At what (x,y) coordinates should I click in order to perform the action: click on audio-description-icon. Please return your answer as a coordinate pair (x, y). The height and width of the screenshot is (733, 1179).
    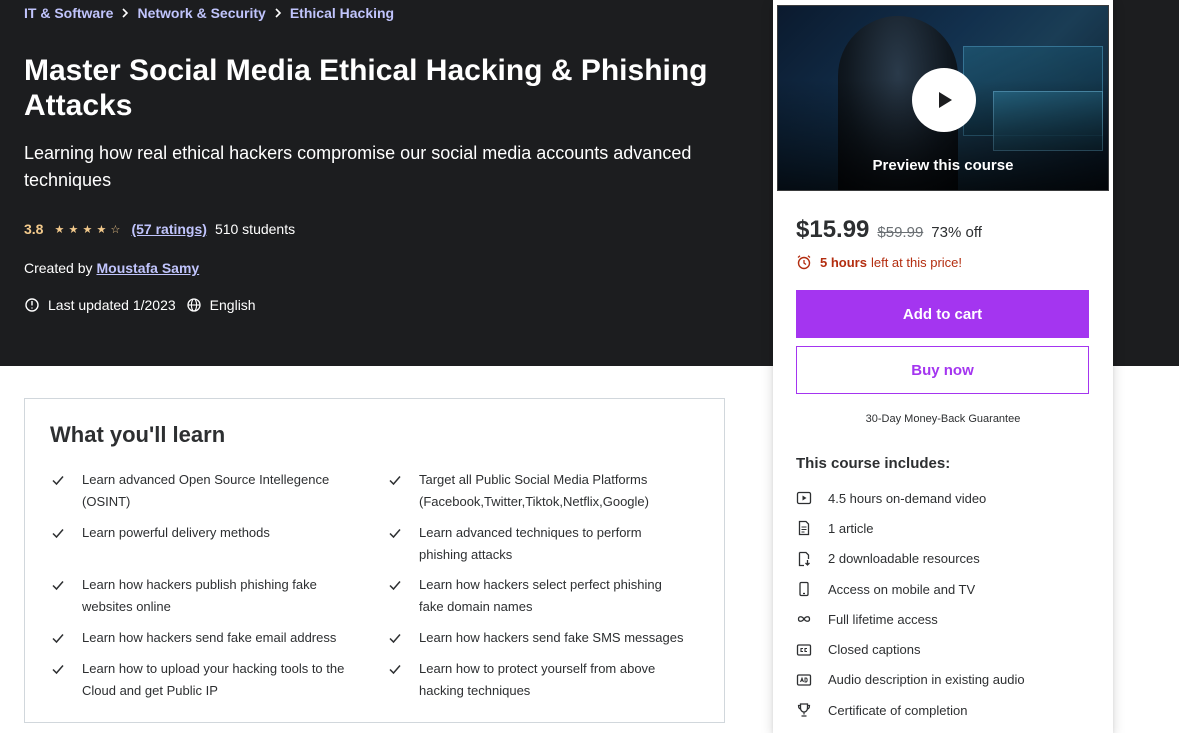
    Looking at the image, I should click on (804, 680).